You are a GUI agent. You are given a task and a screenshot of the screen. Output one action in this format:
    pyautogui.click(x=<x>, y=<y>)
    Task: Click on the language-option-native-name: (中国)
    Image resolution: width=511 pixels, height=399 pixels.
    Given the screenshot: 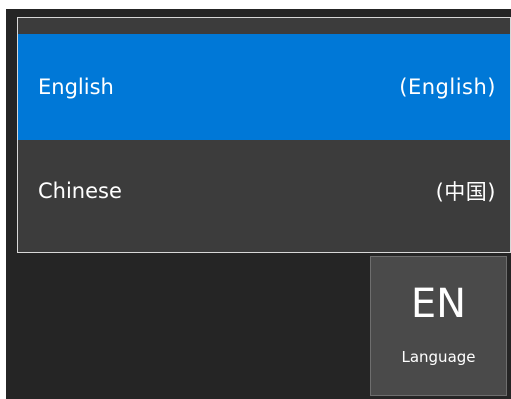 What is the action you would take?
    pyautogui.click(x=465, y=192)
    